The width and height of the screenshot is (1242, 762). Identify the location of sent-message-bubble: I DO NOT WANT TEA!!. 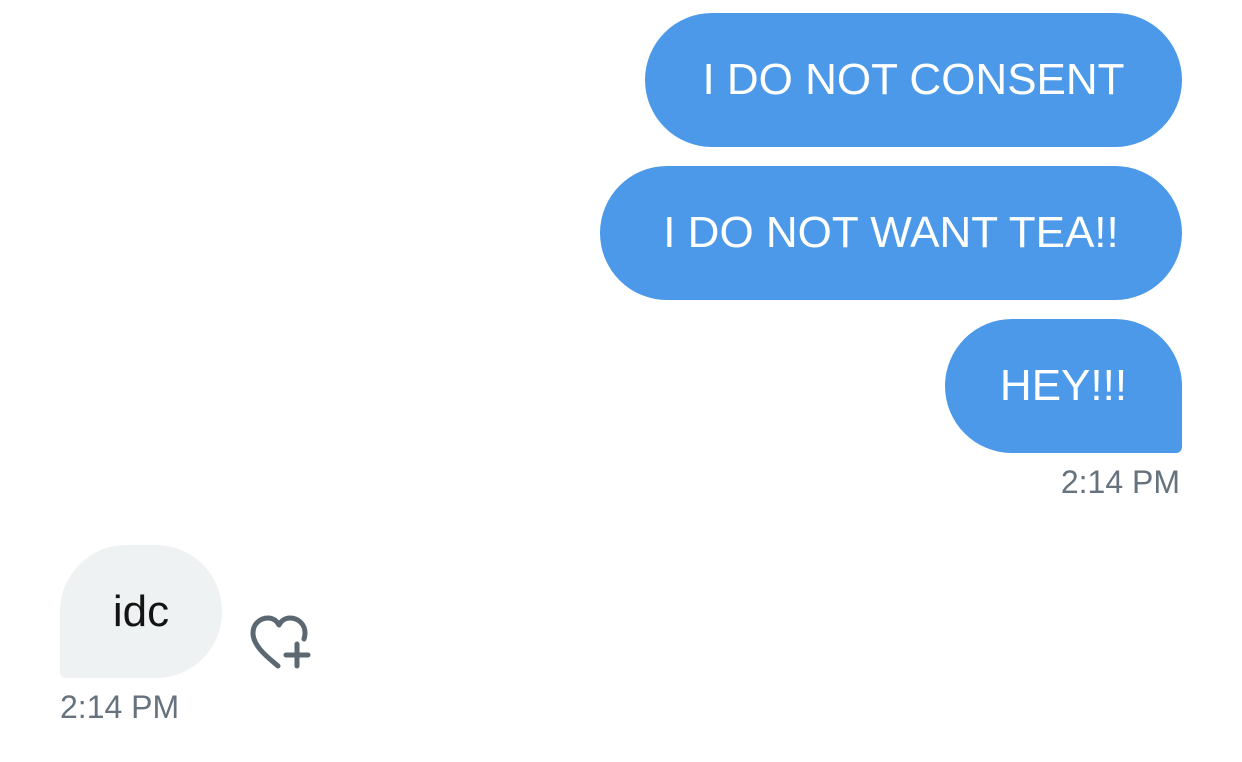
(891, 233).